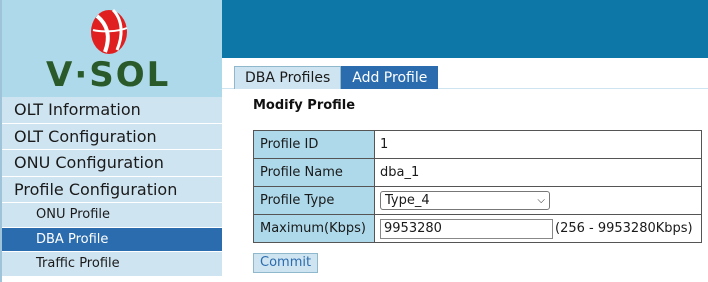 This screenshot has width=708, height=282. I want to click on sidebar-subitem-traffic-profile: Traffic Profile, so click(112, 264).